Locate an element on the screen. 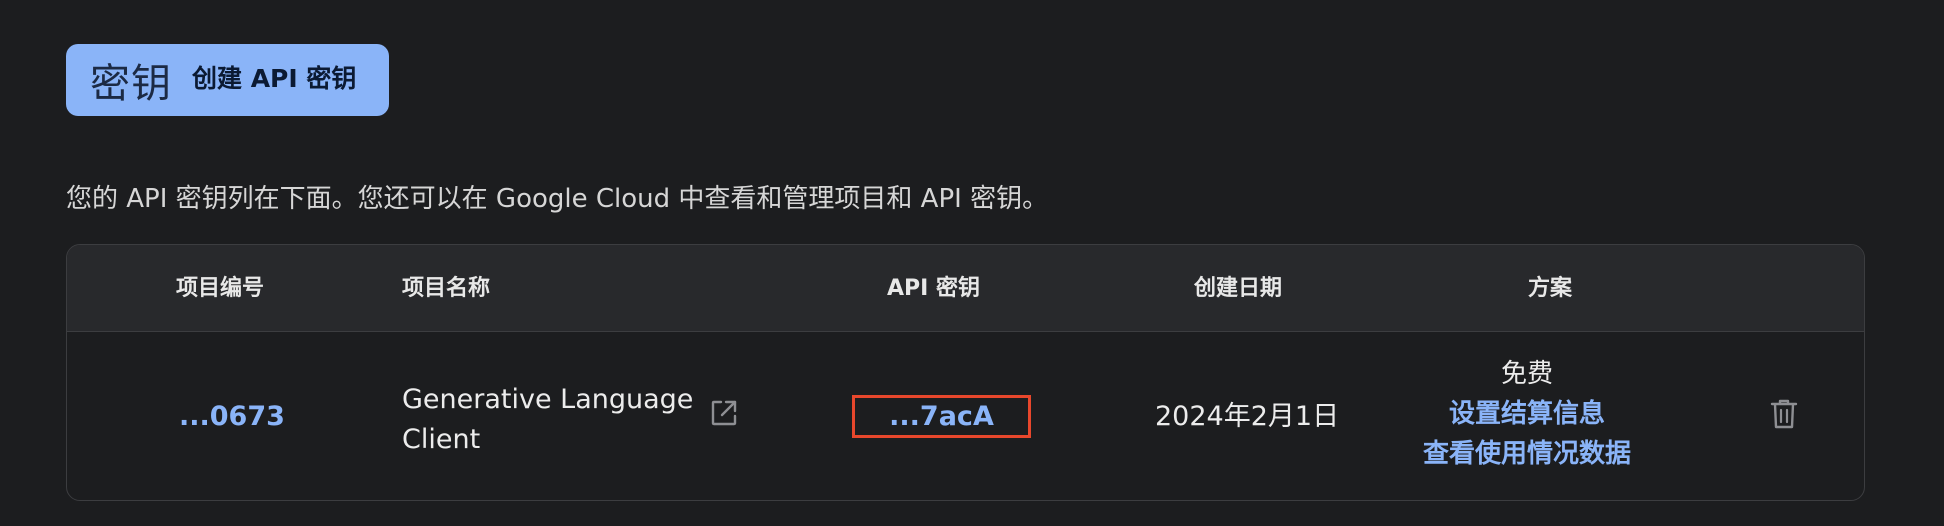 The image size is (1944, 526). plan-cell: 免费 设置结算信息 查看使用情况数据 is located at coordinates (1527, 414).